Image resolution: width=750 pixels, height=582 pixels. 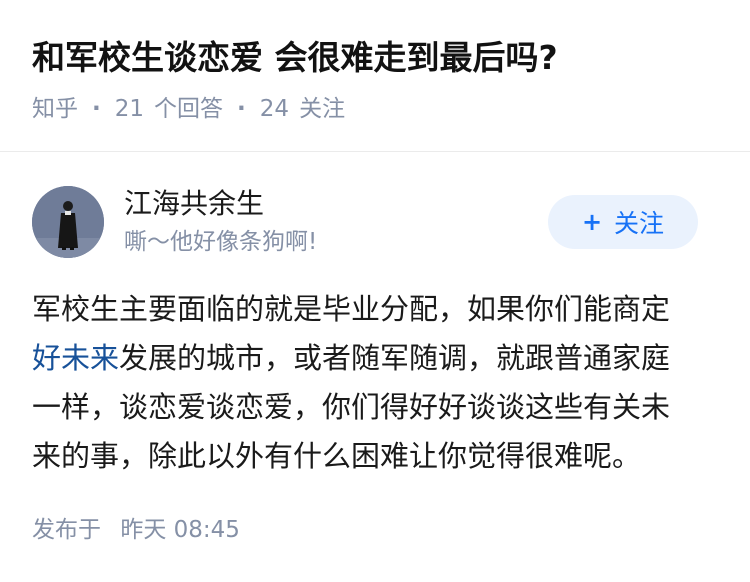 What do you see at coordinates (592, 222) in the screenshot?
I see `plus-icon: +` at bounding box center [592, 222].